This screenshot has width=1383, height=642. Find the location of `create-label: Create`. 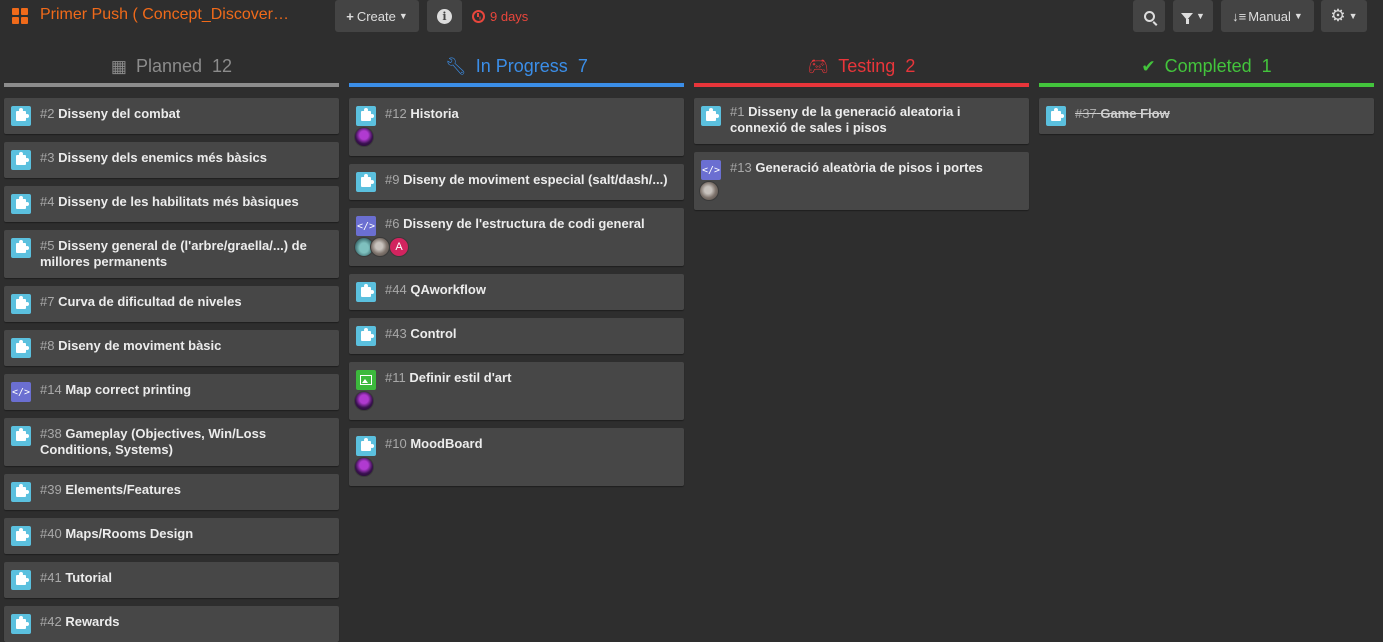

create-label: Create is located at coordinates (376, 16).